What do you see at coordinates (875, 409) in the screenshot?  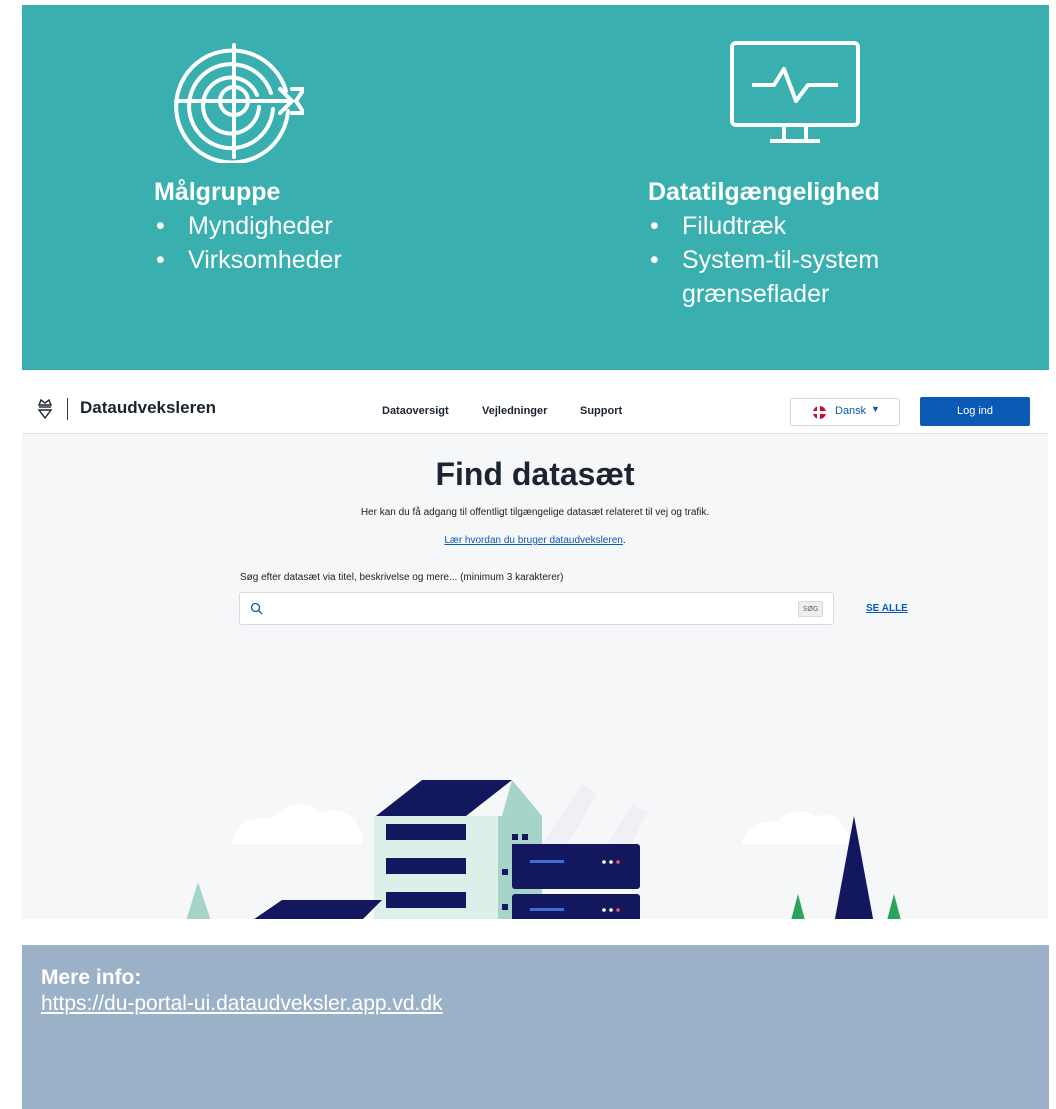 I see `caret-down-icon: ▼` at bounding box center [875, 409].